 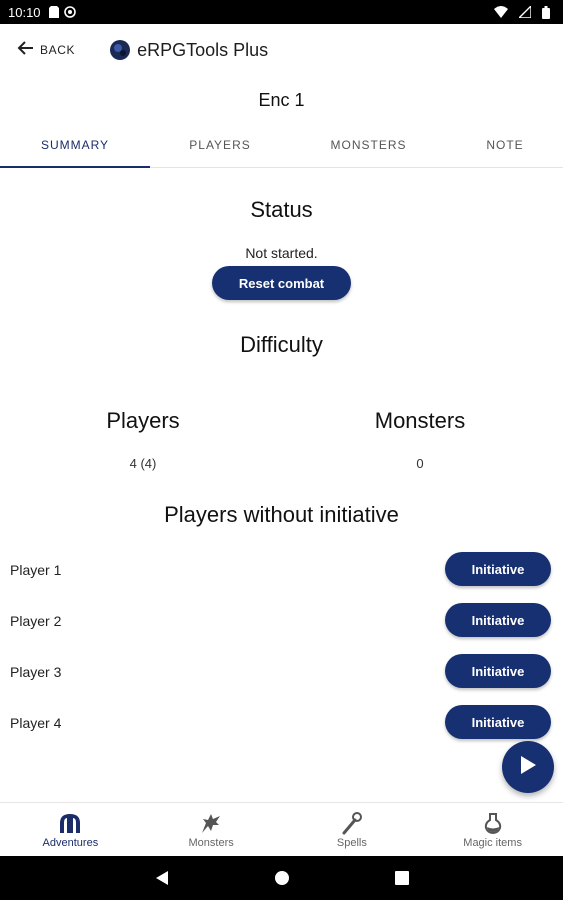 What do you see at coordinates (281, 50) in the screenshot?
I see `app-bar: BACK eRPGTools Plus` at bounding box center [281, 50].